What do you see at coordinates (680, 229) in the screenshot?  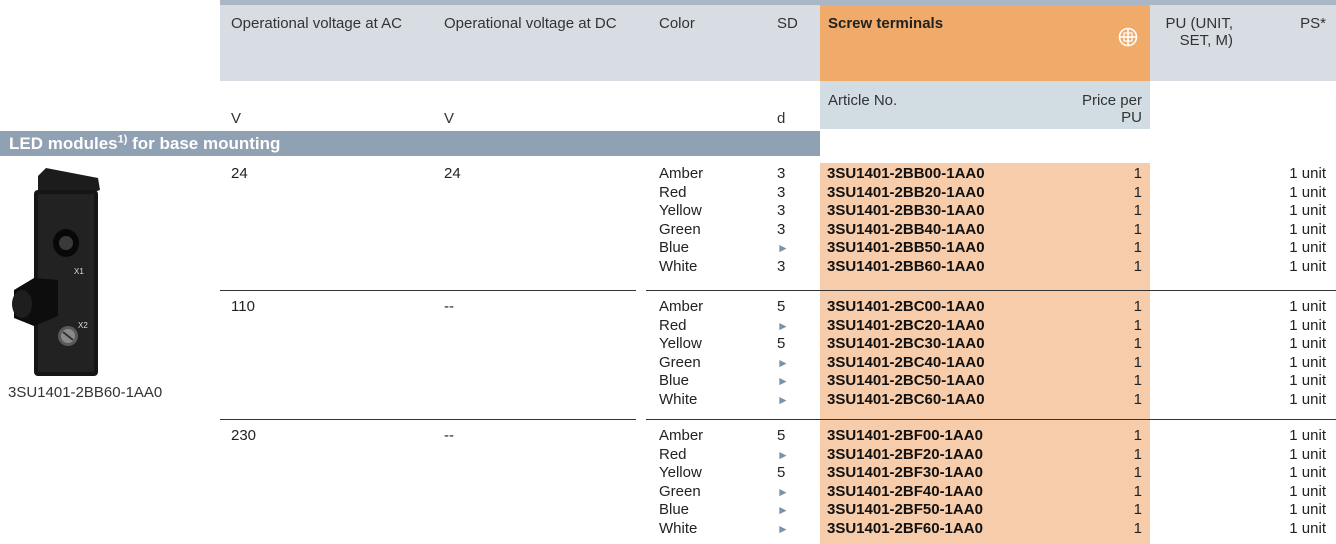 I see `color-value: Green` at bounding box center [680, 229].